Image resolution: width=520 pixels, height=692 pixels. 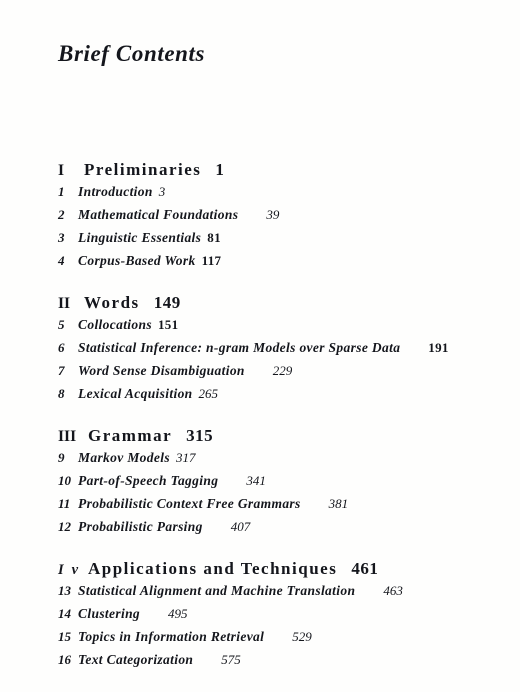 I want to click on chapter-row: 10 Part-of-Speech Tagging 341, so click(x=260, y=484).